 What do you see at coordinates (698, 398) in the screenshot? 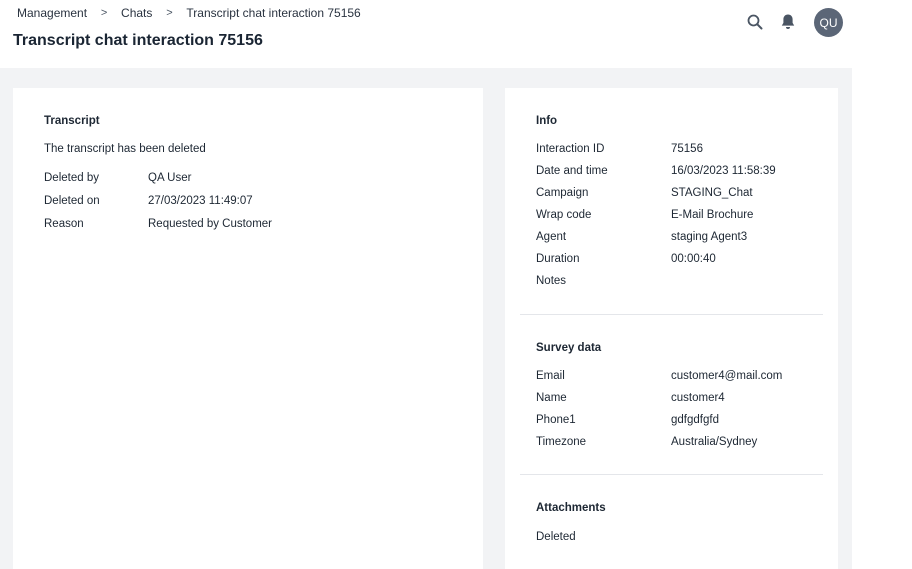
I see `field-value-name: customer4` at bounding box center [698, 398].